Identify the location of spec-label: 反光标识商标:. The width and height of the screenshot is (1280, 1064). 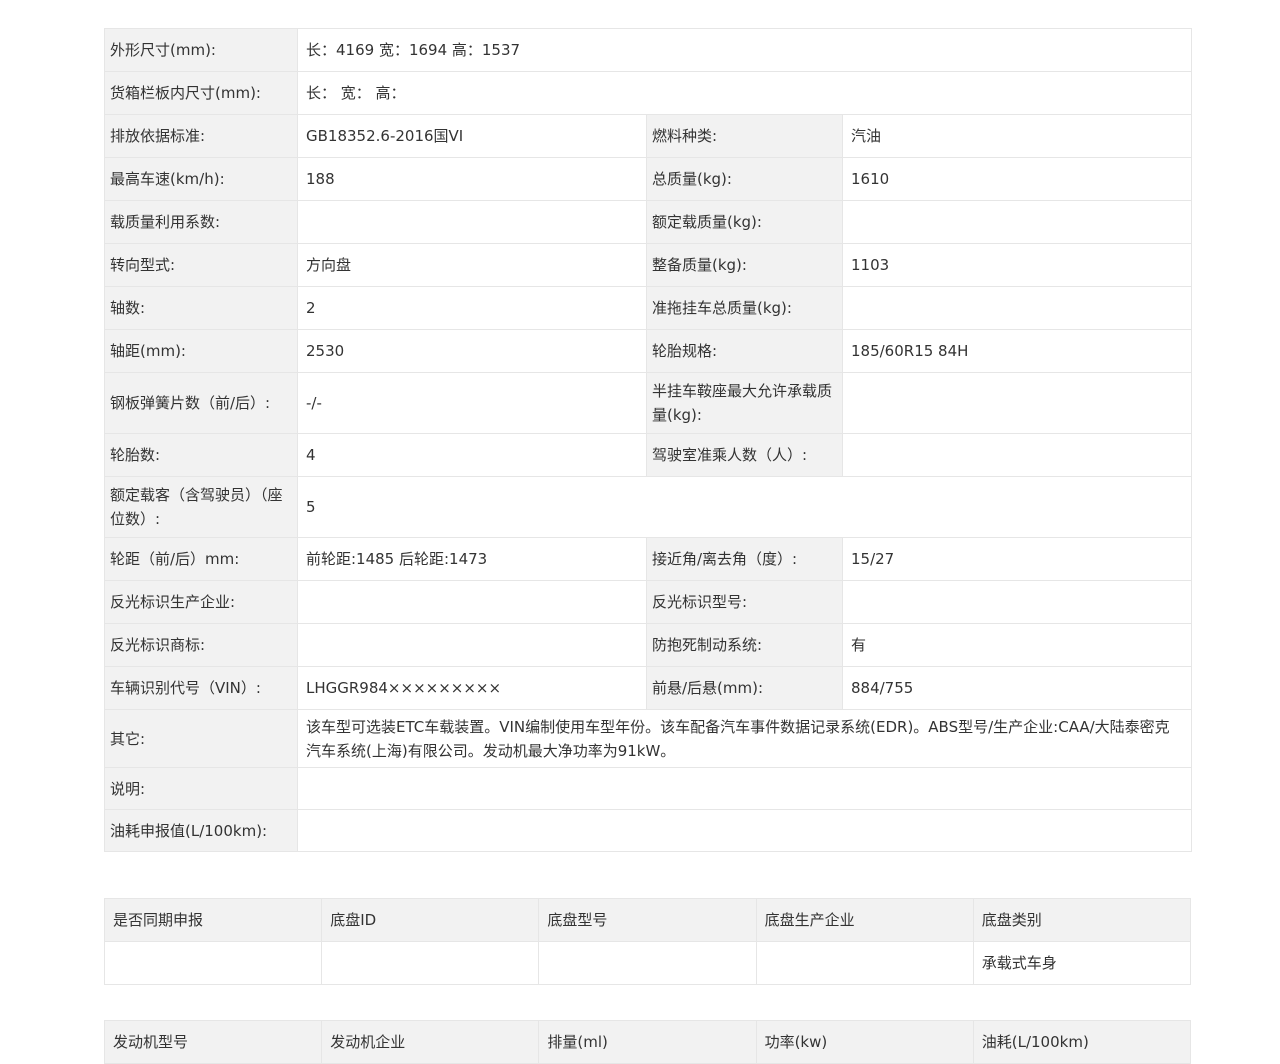
(201, 645).